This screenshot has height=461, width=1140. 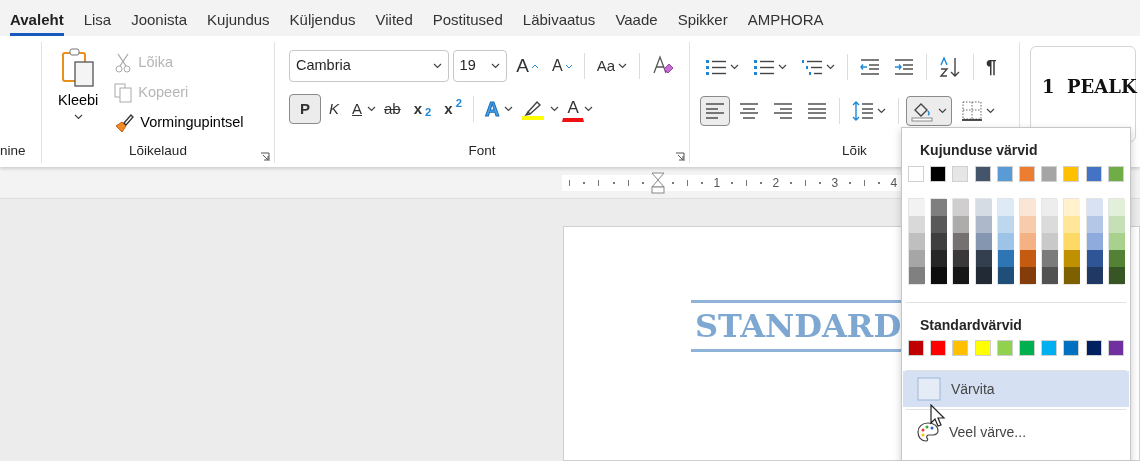 I want to click on group-label: Lõik, so click(x=854, y=150).